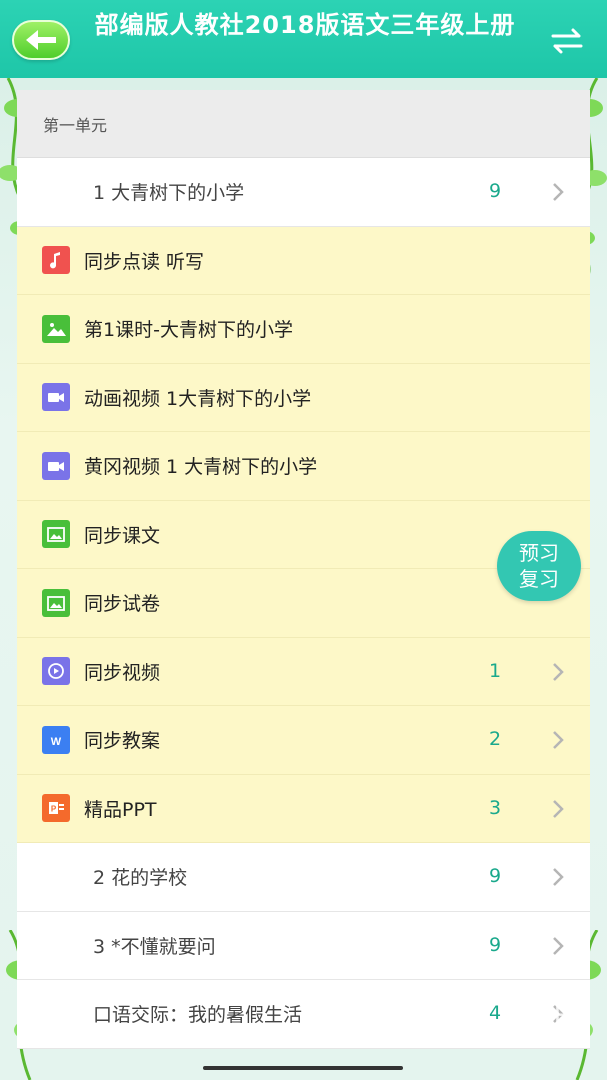 Image resolution: width=607 pixels, height=1080 pixels. What do you see at coordinates (305, 25) in the screenshot?
I see `page-title: 部编版人教社2018版语文三年级上册` at bounding box center [305, 25].